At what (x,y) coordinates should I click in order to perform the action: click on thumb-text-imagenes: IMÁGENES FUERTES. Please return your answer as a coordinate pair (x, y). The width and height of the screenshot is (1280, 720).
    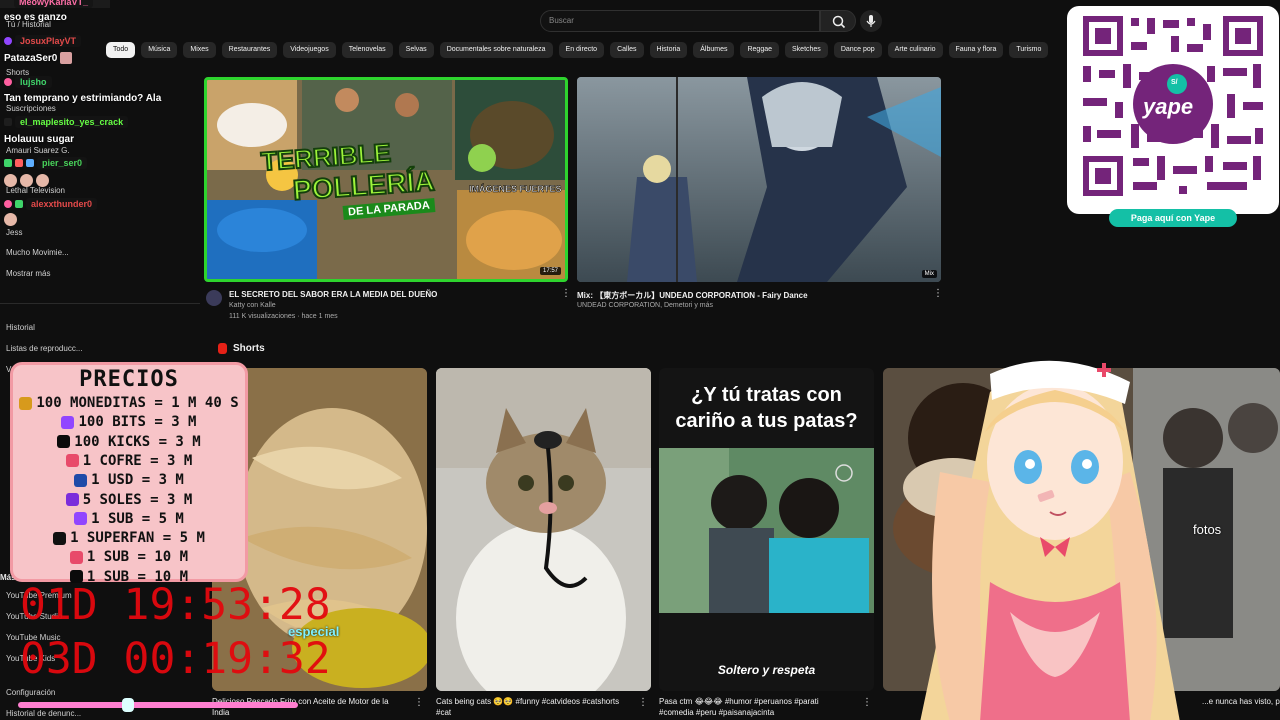
    Looking at the image, I should click on (515, 189).